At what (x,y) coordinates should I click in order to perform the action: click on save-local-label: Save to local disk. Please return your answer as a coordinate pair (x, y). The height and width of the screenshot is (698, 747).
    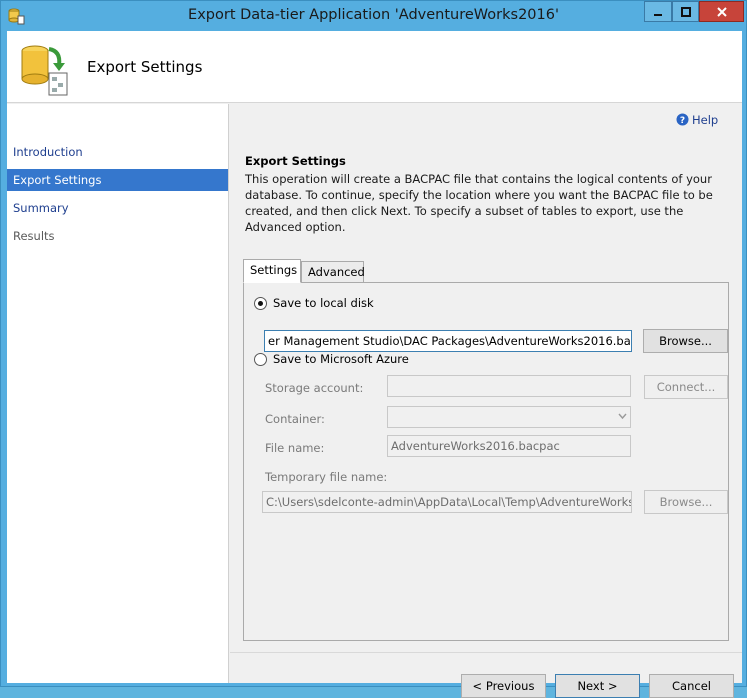
    Looking at the image, I should click on (323, 303).